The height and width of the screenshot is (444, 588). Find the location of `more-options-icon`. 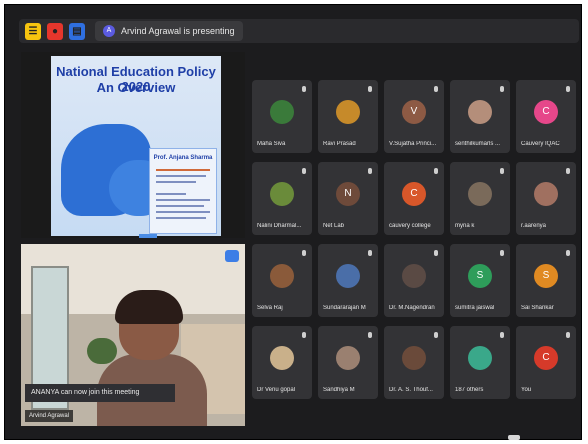

more-options-icon is located at coordinates (514, 437).